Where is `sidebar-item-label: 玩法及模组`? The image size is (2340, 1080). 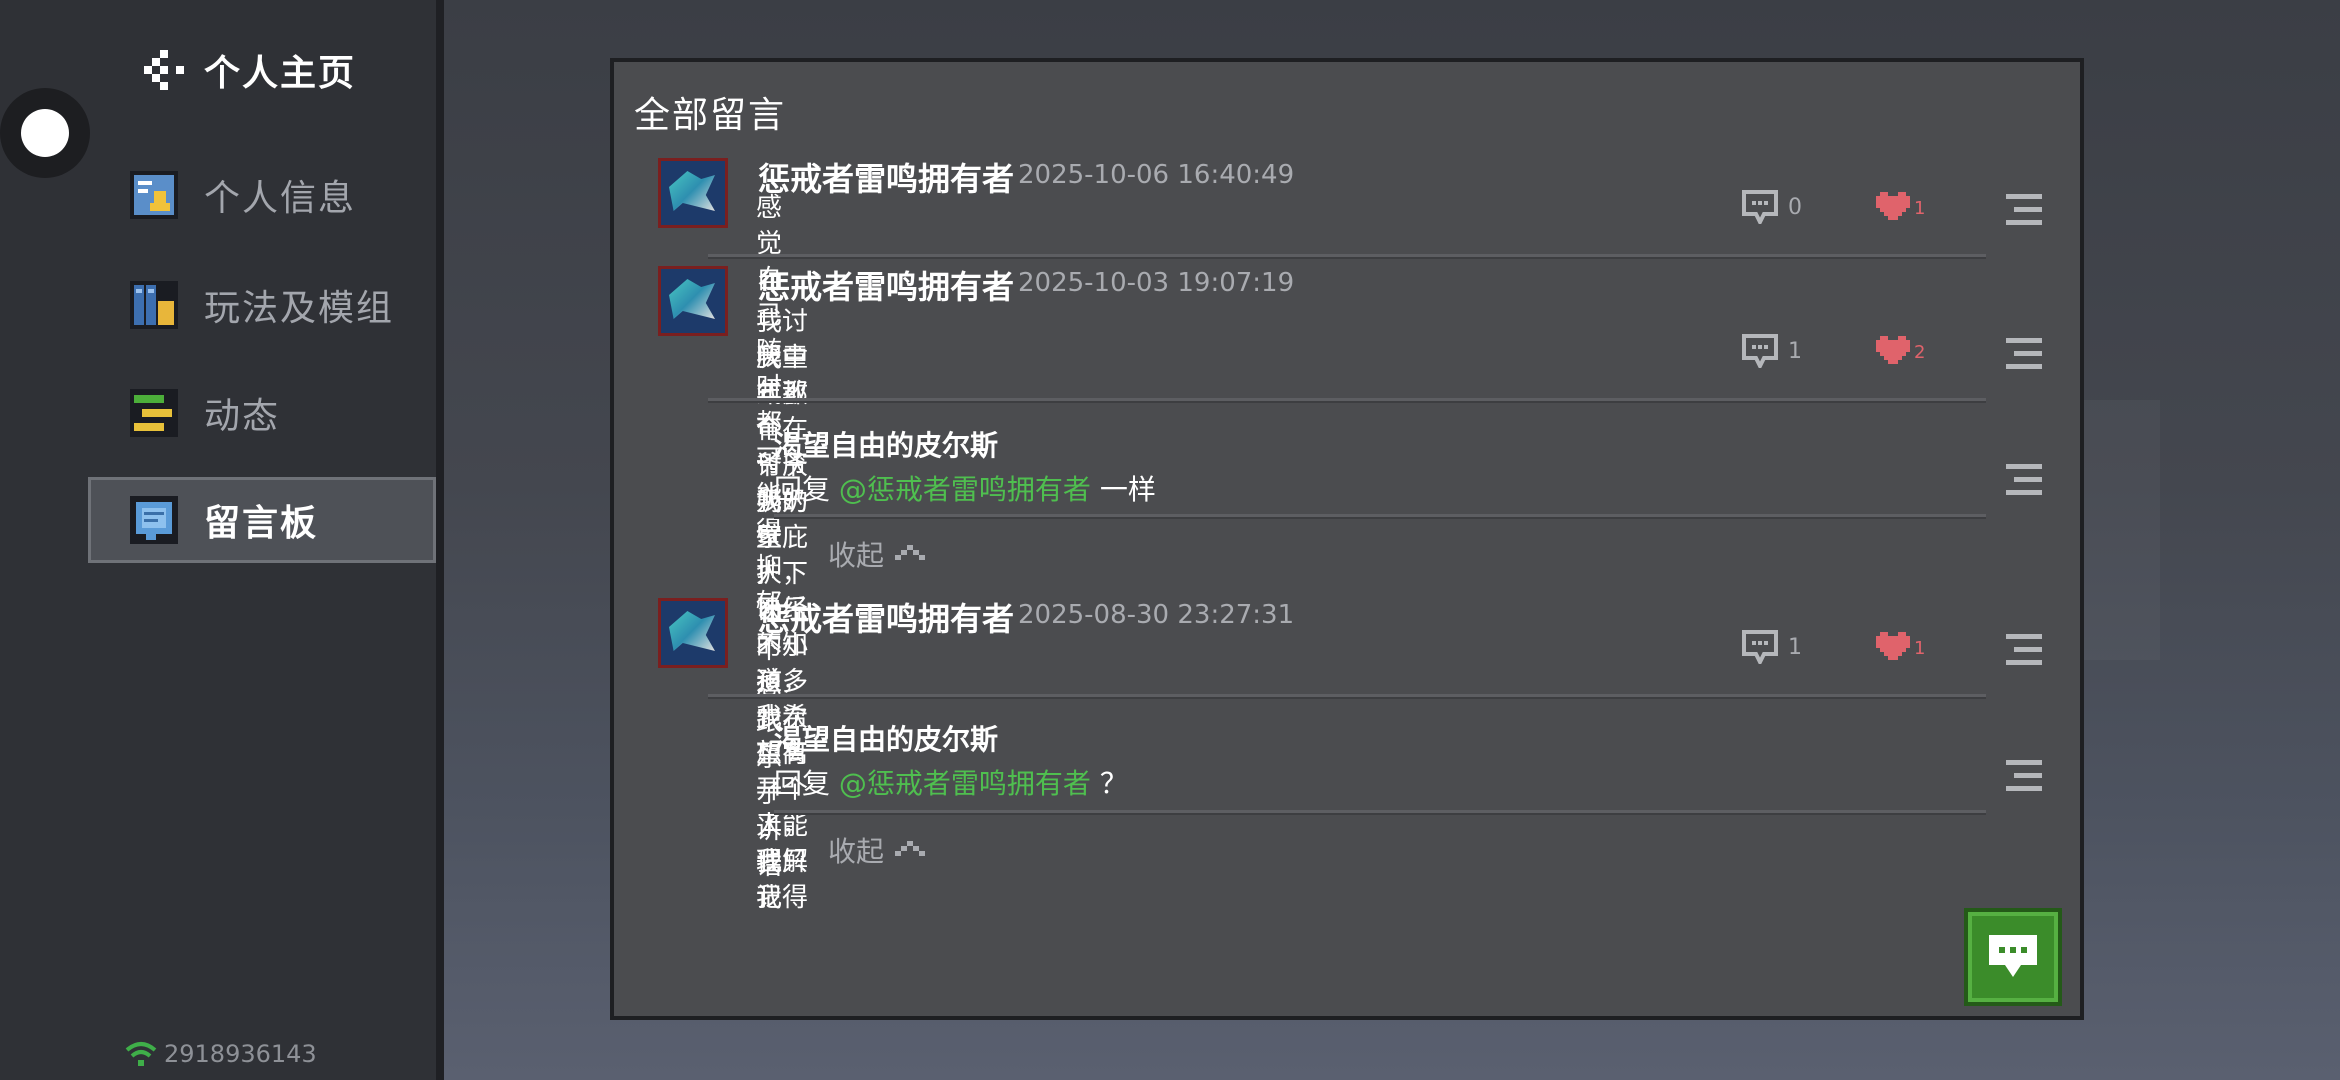
sidebar-item-label: 玩法及模组 is located at coordinates (299, 308).